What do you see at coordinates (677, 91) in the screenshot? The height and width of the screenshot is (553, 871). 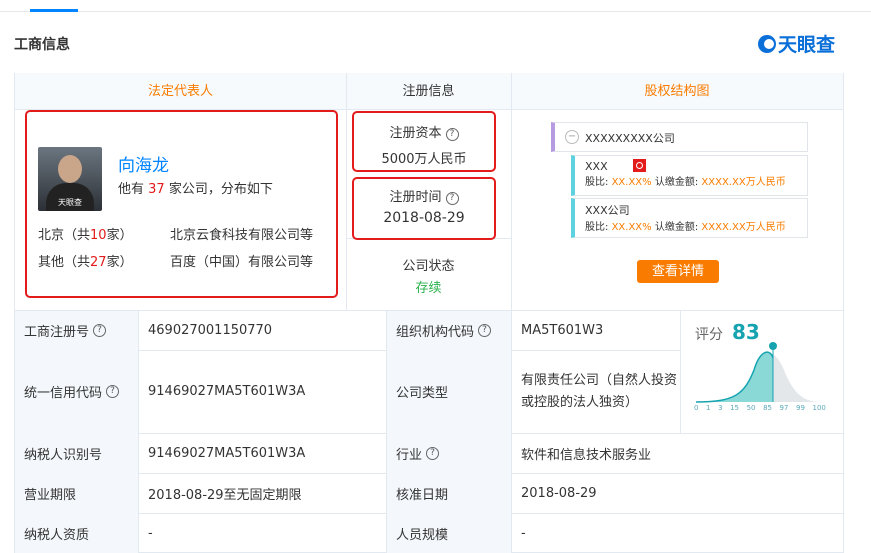 I see `header-equity: 股权结构图` at bounding box center [677, 91].